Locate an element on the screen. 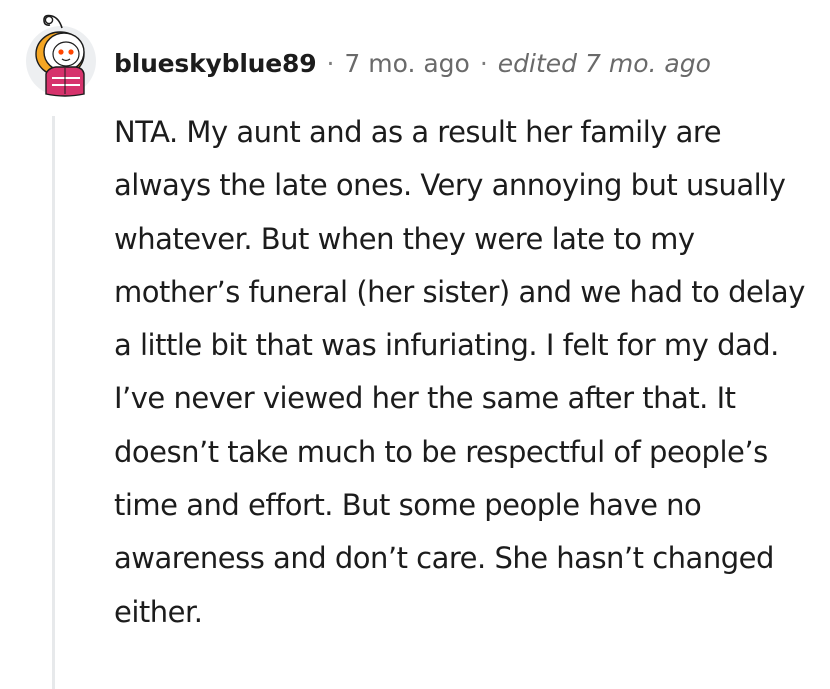 This screenshot has height=689, width=830. snoo-avatar-icon is located at coordinates (61, 55).